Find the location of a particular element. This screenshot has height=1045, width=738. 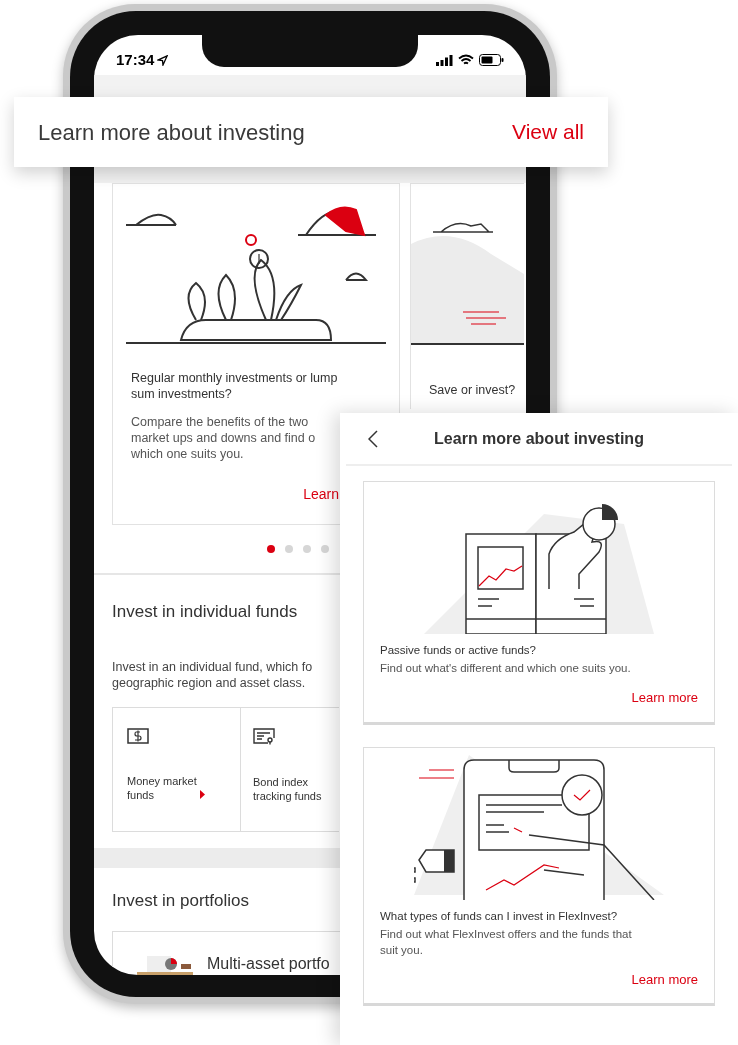

learn-link: Learn is located at coordinates (321, 494).